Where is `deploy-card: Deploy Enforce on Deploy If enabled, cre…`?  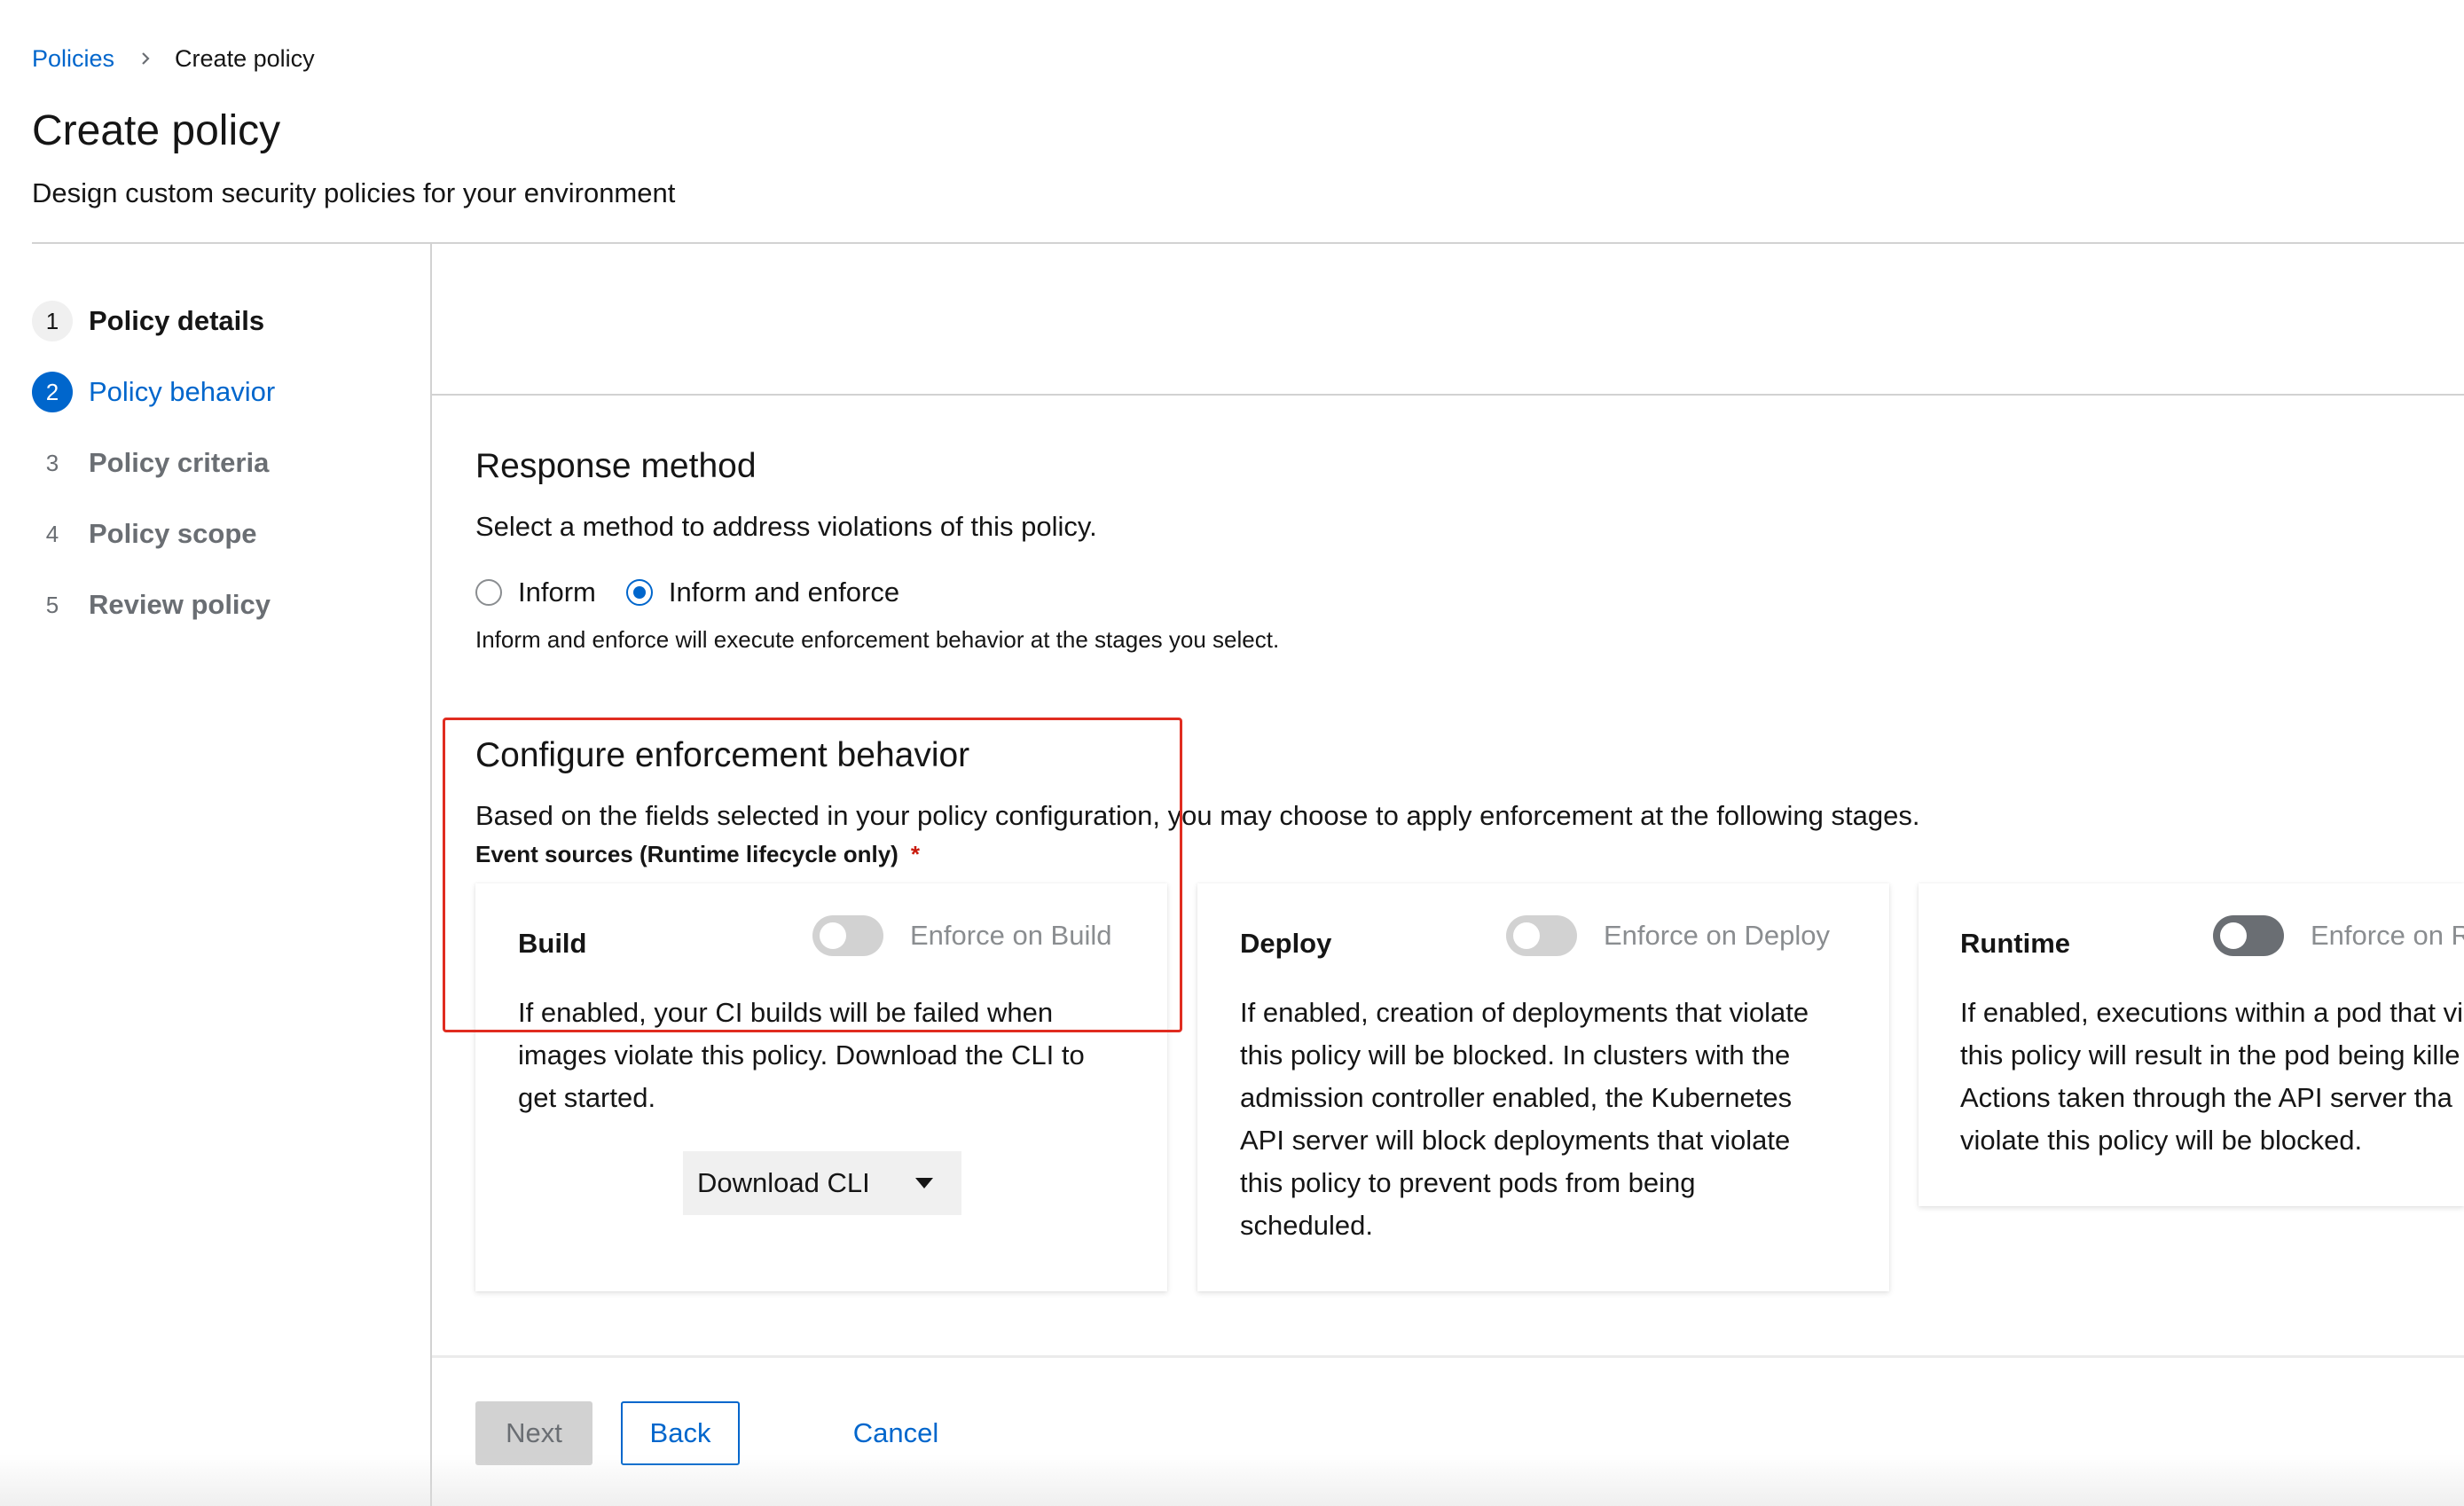 deploy-card: Deploy Enforce on Deploy If enabled, cre… is located at coordinates (1543, 1087).